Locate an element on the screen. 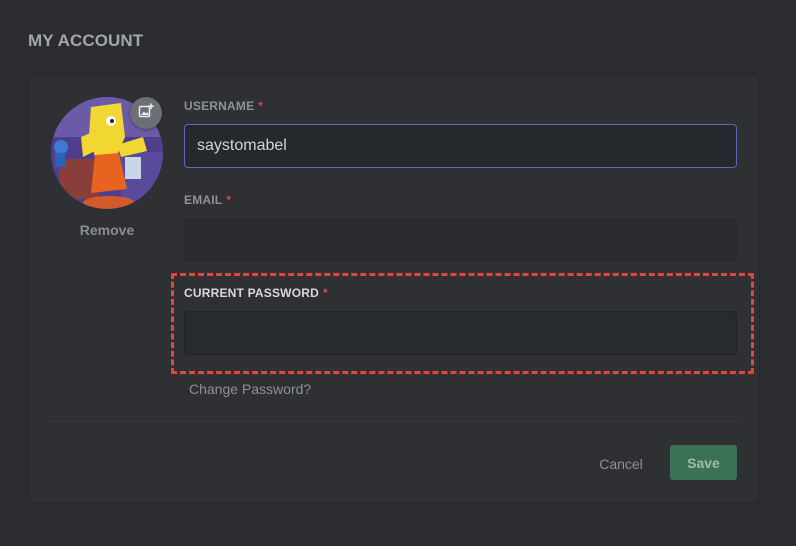 The height and width of the screenshot is (546, 796). username-value: saystomabel is located at coordinates (242, 145).